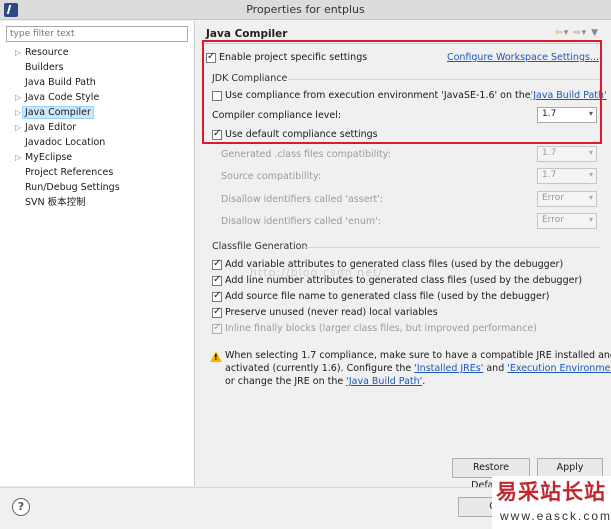 The height and width of the screenshot is (529, 611). Describe the element at coordinates (402, 92) in the screenshot. I see `red-highlight-box` at that location.